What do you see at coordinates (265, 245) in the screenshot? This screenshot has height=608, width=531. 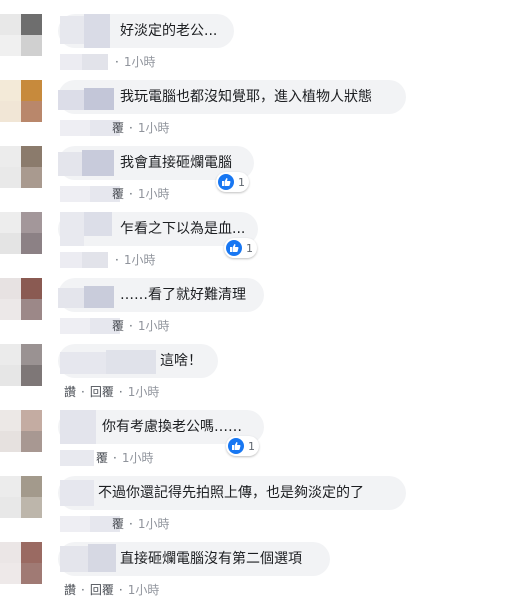 I see `comment-item: 乍看之下以為是血... 1 · 1小時` at bounding box center [265, 245].